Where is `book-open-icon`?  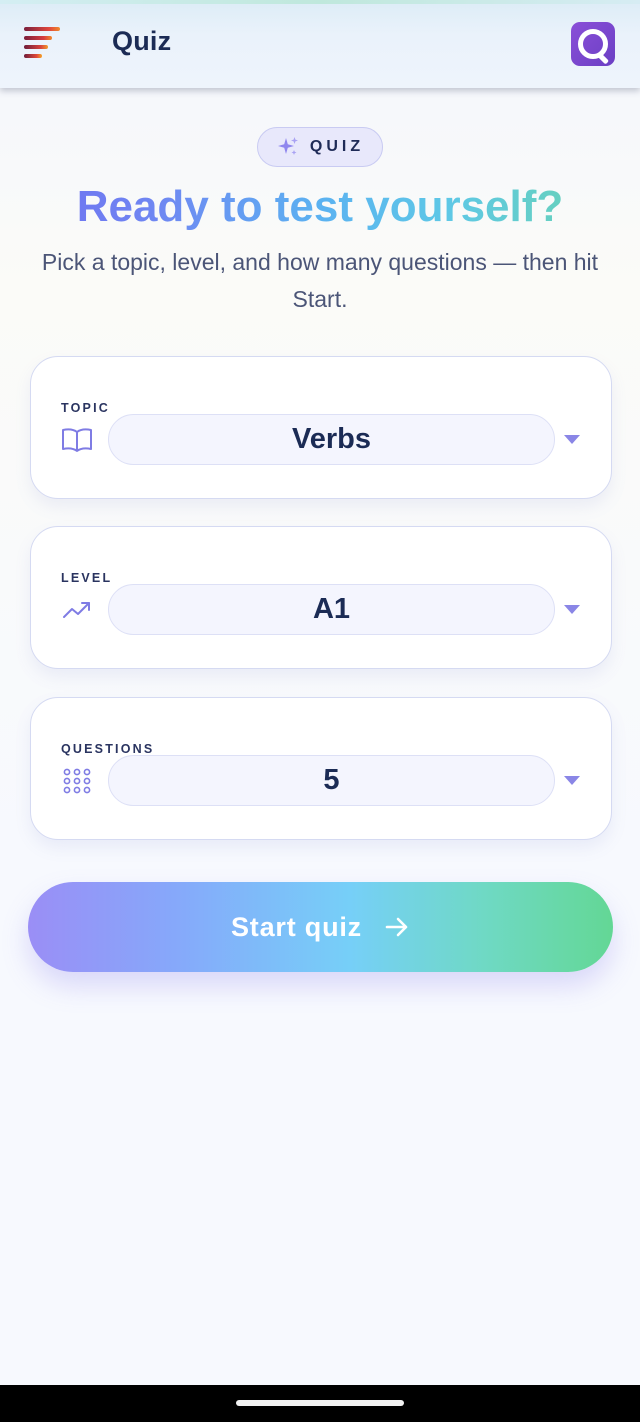
book-open-icon is located at coordinates (77, 440).